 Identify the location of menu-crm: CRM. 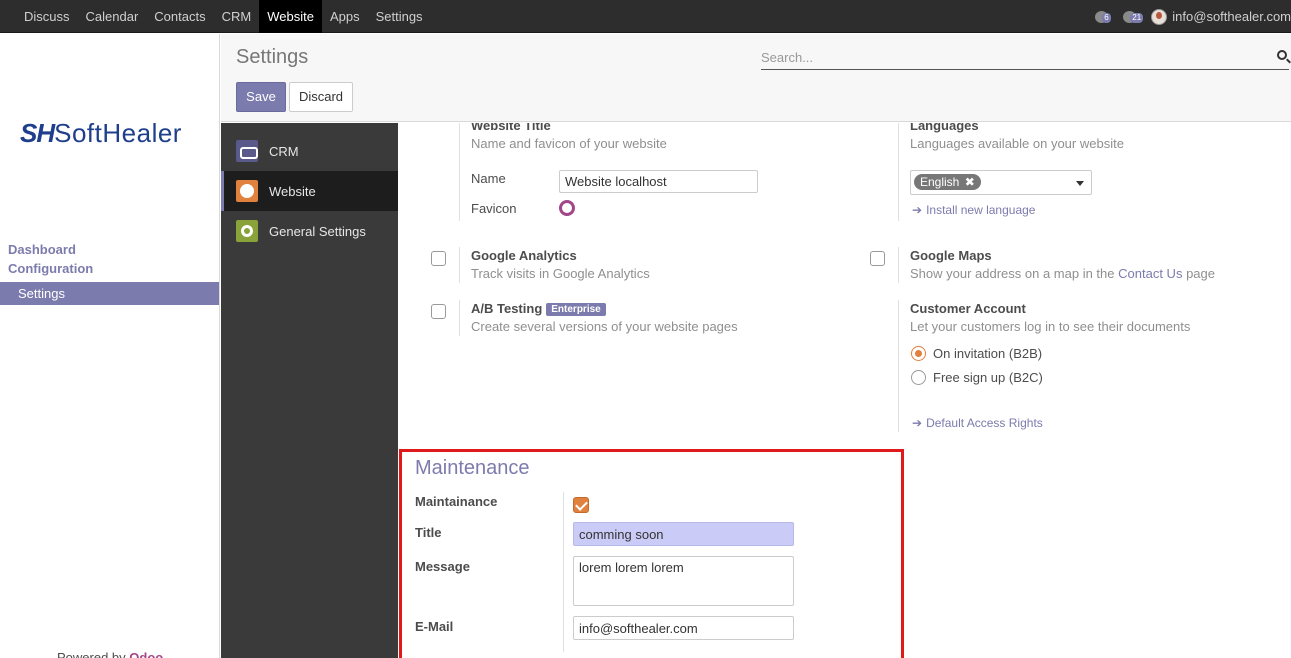
(237, 16).